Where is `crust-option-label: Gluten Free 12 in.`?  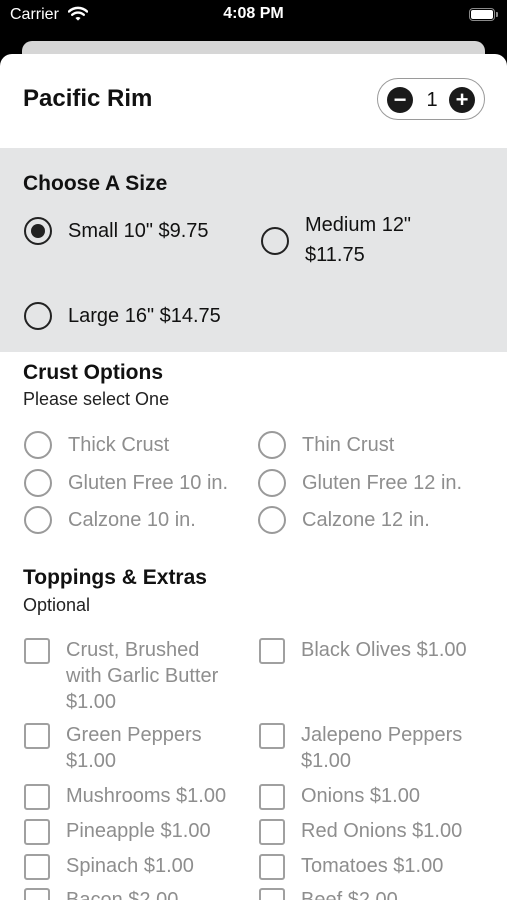
crust-option-label: Gluten Free 12 in. is located at coordinates (382, 483).